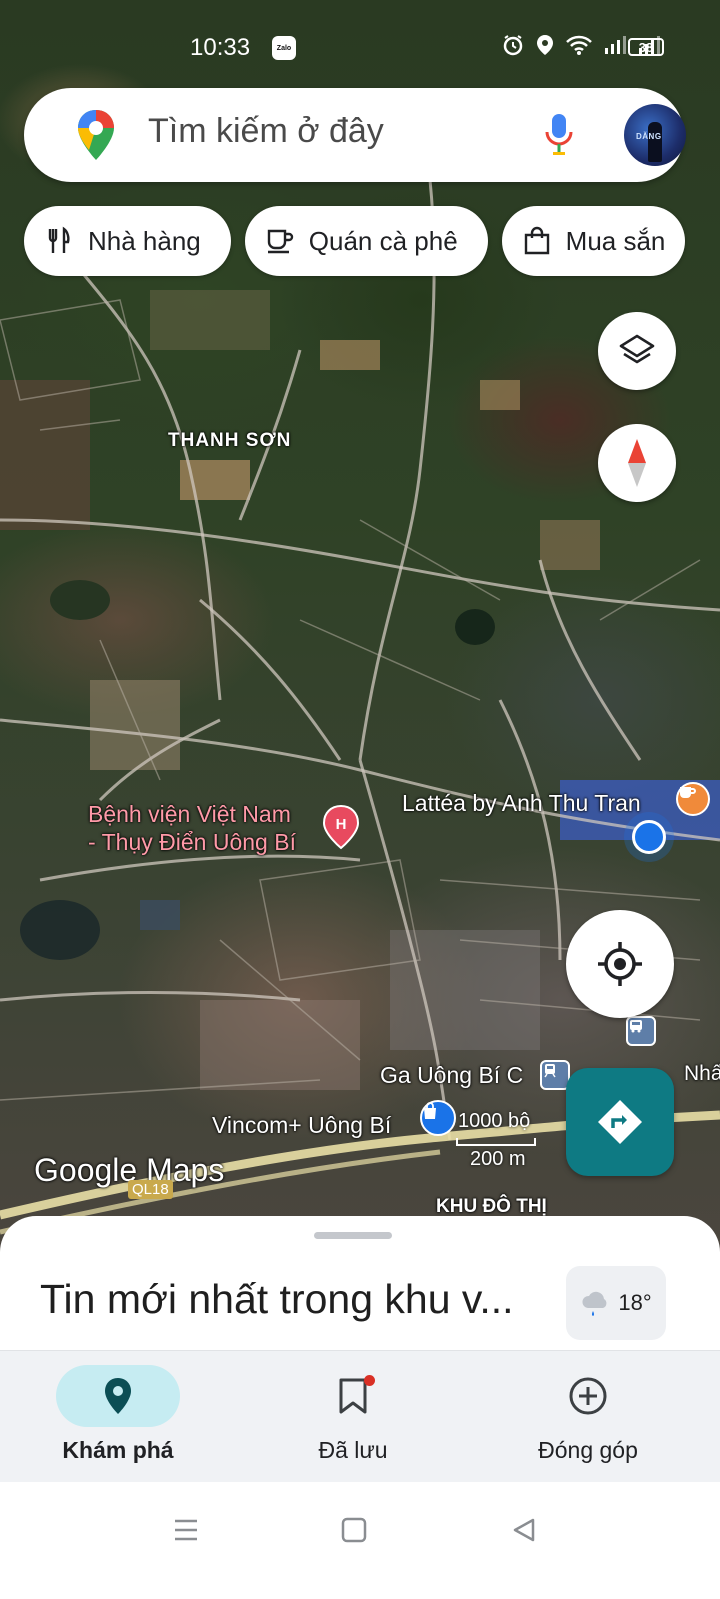 Image resolution: width=720 pixels, height=1599 pixels. I want to click on map-label-khu-do-thi: KHU ĐÔ THỊ, so click(491, 1206).